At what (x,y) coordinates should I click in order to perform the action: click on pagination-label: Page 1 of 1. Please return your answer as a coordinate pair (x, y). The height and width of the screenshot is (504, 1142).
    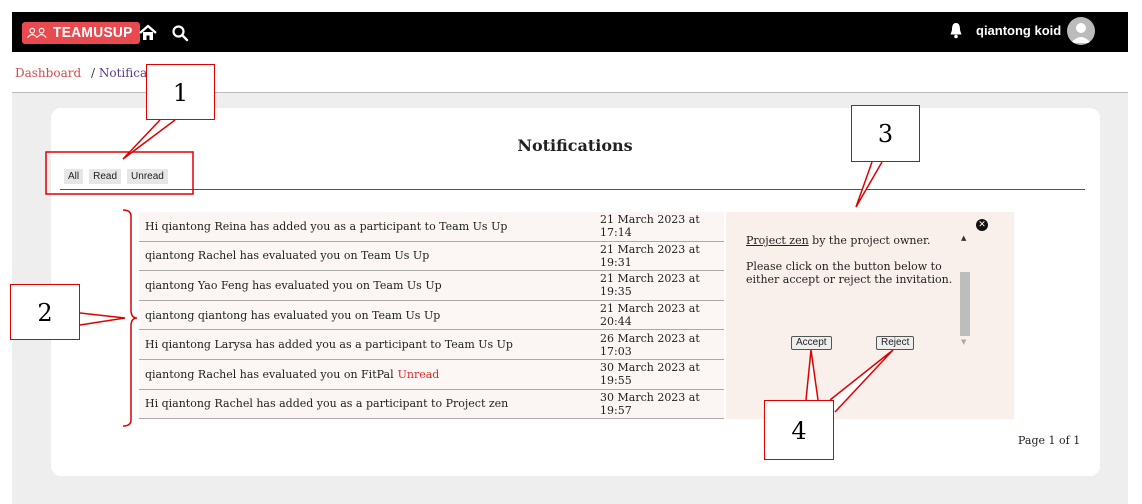
    Looking at the image, I should click on (1049, 440).